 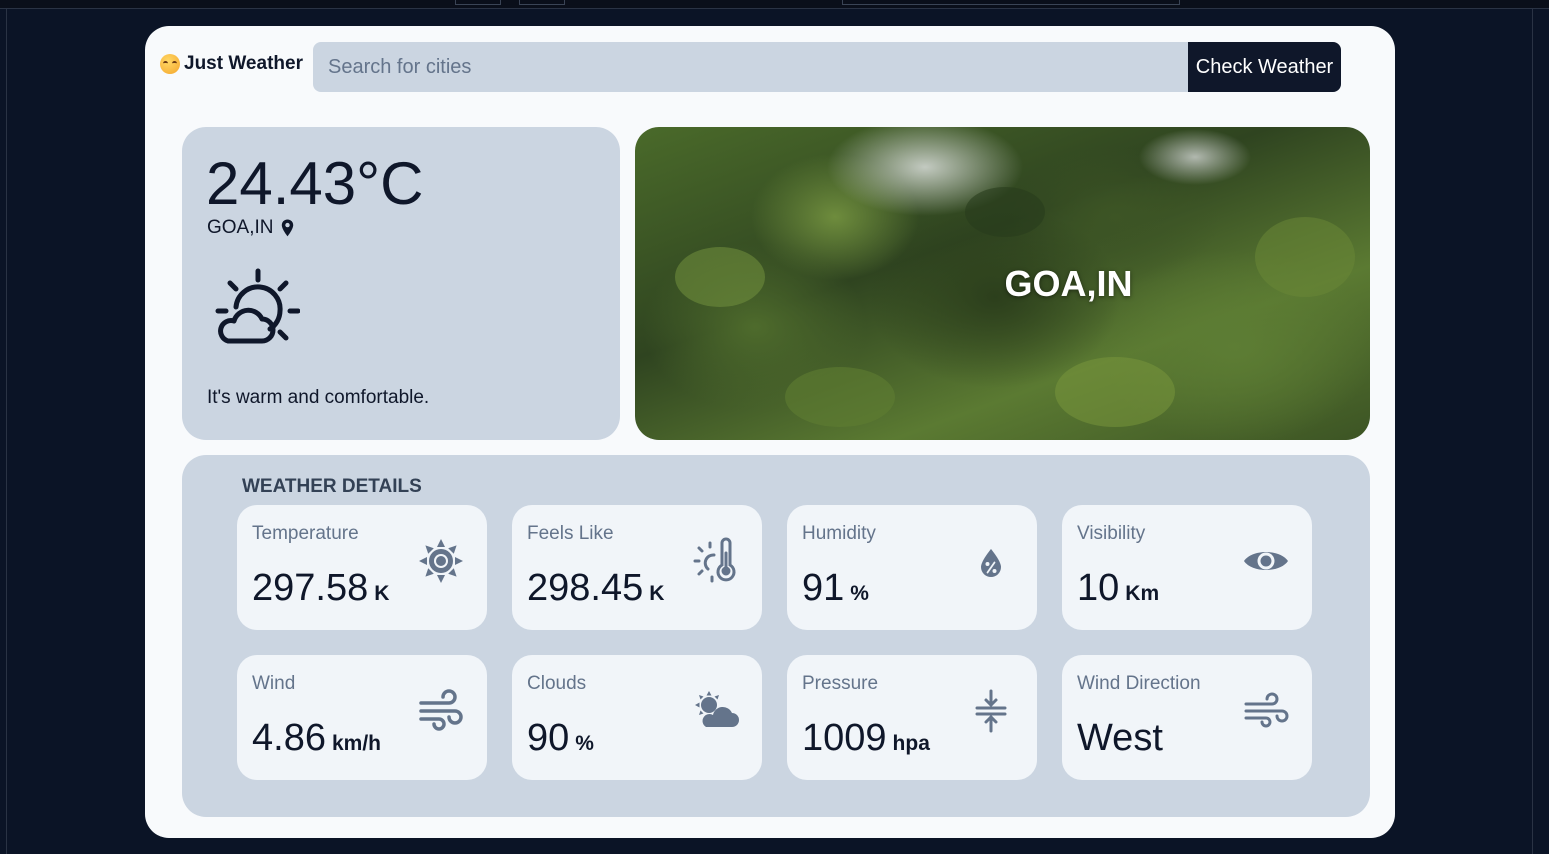 I want to click on cloud-sun-icon, so click(x=717, y=709).